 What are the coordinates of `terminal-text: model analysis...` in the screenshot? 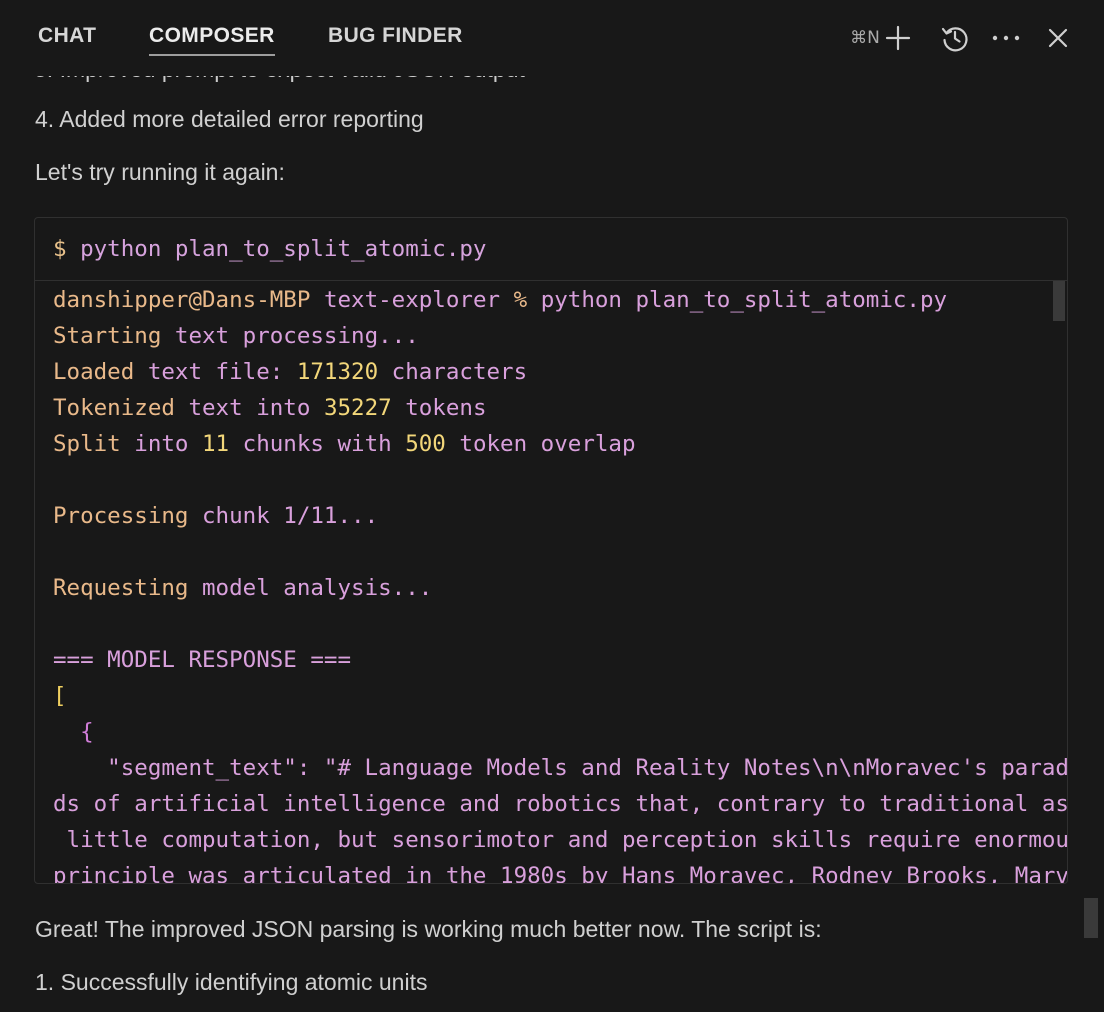 It's located at (317, 588).